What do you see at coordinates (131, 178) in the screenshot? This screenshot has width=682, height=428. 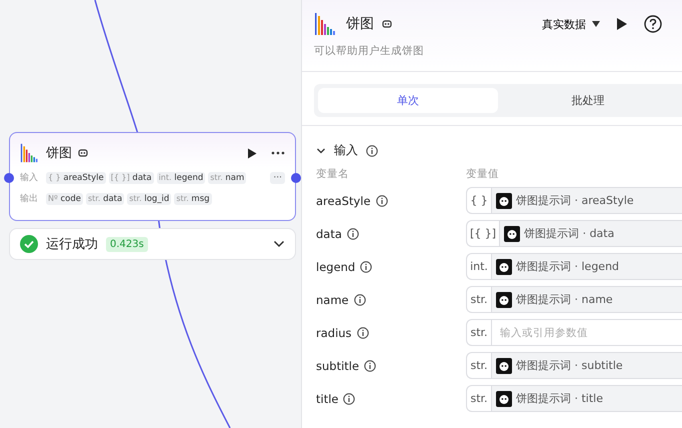 I see `param-tag: [{ }] data` at bounding box center [131, 178].